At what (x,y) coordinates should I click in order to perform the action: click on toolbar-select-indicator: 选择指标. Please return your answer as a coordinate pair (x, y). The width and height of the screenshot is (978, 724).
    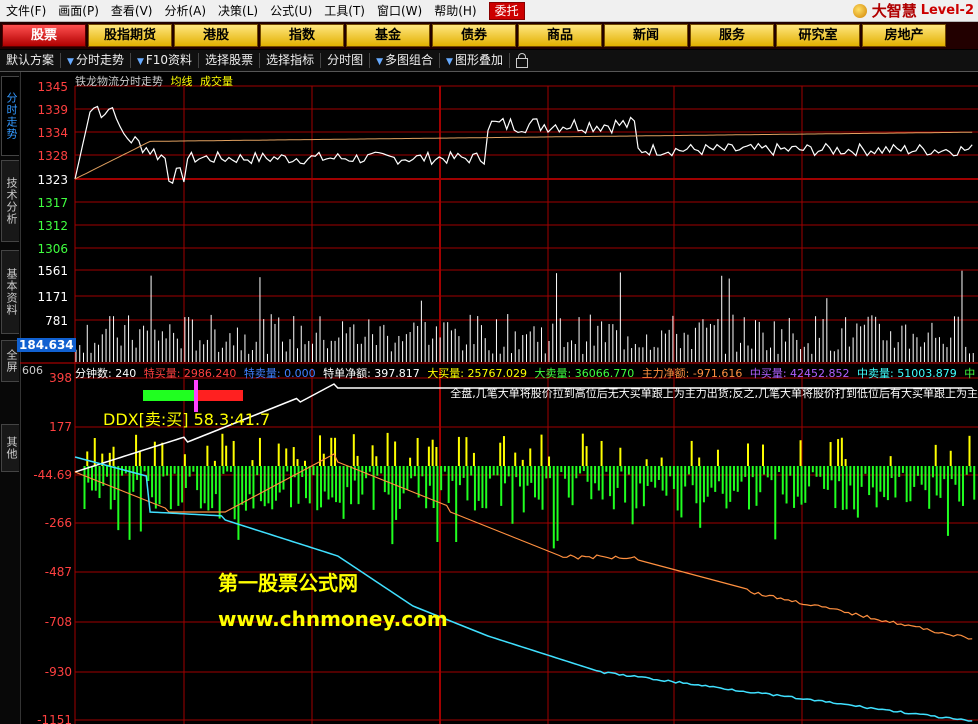
    Looking at the image, I should click on (291, 60).